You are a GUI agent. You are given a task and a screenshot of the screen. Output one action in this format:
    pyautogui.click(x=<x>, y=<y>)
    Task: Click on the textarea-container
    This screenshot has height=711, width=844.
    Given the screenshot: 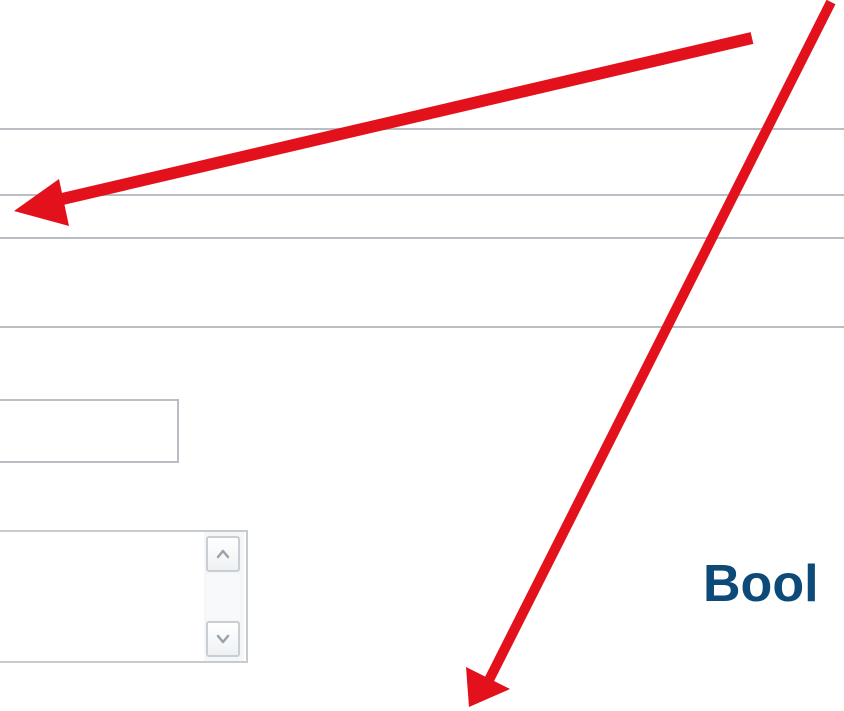 What is the action you would take?
    pyautogui.click(x=124, y=596)
    